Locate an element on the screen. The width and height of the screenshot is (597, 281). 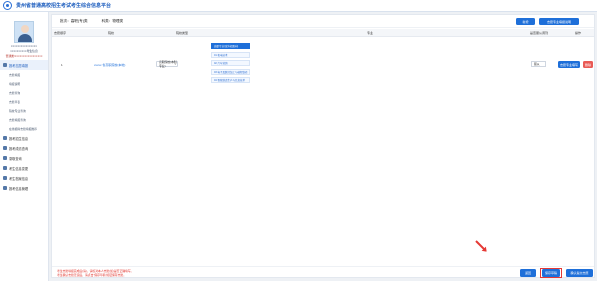
sidebar-item: 院校专业查询 is located at coordinates (24, 110).